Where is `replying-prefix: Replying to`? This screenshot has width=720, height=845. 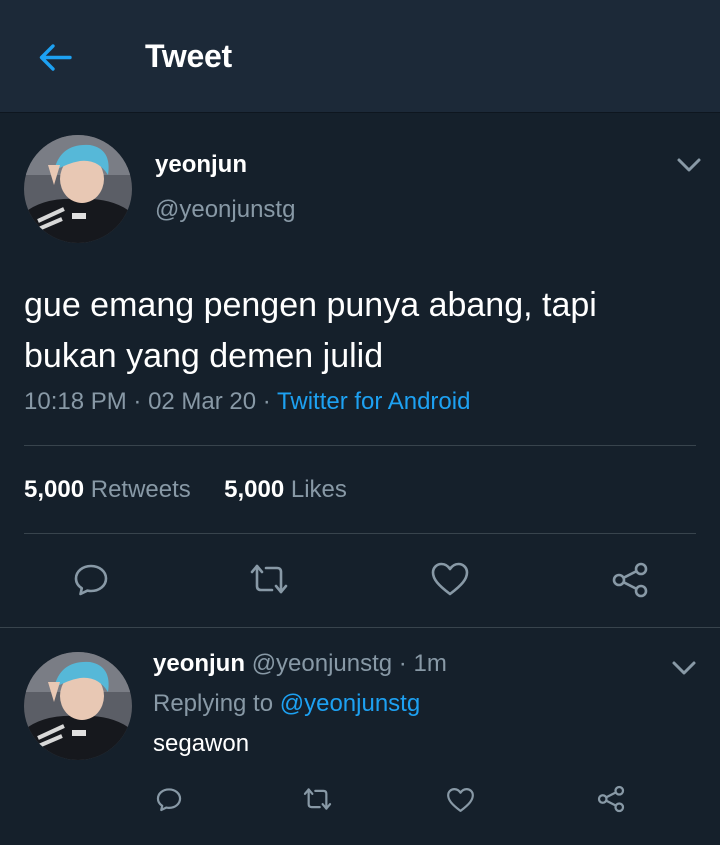
replying-prefix: Replying to is located at coordinates (216, 703).